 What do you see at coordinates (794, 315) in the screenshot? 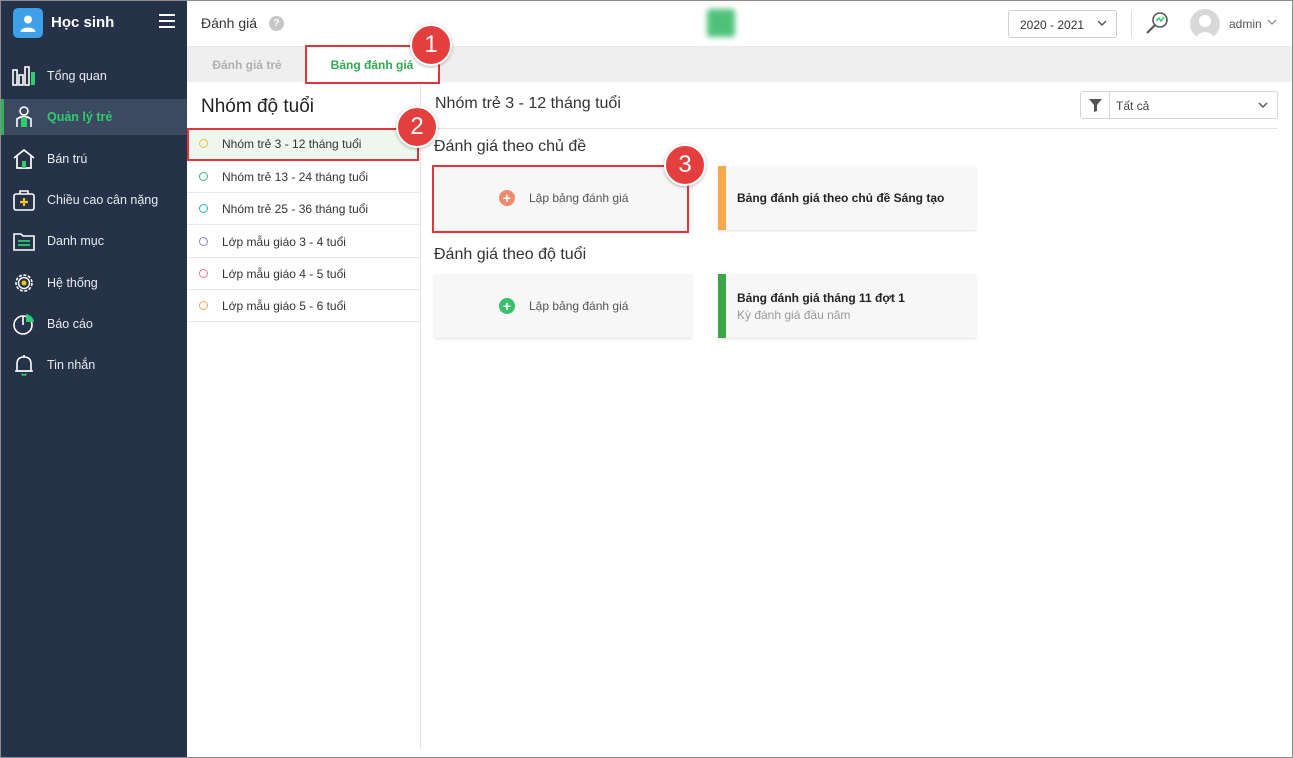
I see `evaluation-card-subtitle: Kỳ đánh giá đầu năm` at bounding box center [794, 315].